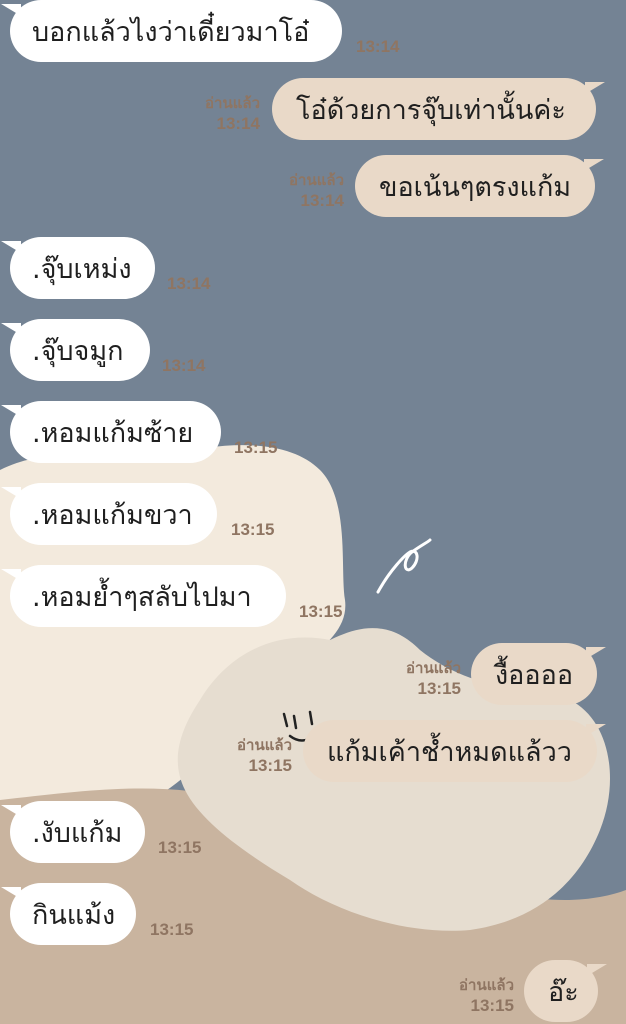  What do you see at coordinates (538, 674) in the screenshot?
I see `message-bubble: งื้ออออ` at bounding box center [538, 674].